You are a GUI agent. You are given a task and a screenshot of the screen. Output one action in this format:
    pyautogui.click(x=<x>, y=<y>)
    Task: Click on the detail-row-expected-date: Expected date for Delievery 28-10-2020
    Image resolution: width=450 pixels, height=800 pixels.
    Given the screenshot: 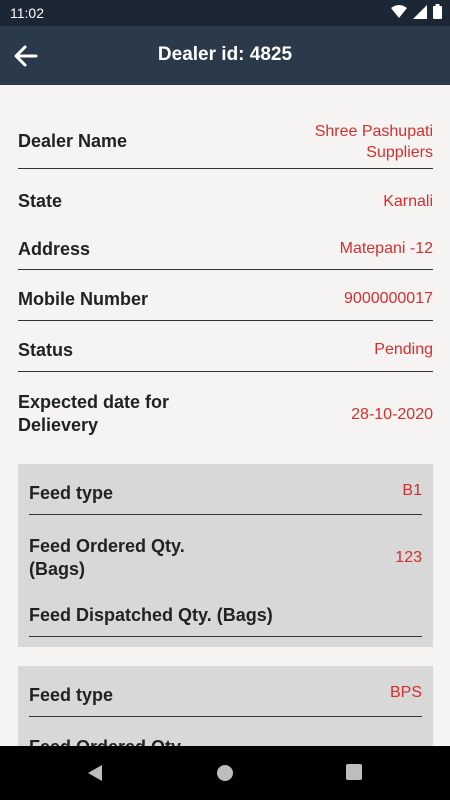 What is the action you would take?
    pyautogui.click(x=225, y=414)
    